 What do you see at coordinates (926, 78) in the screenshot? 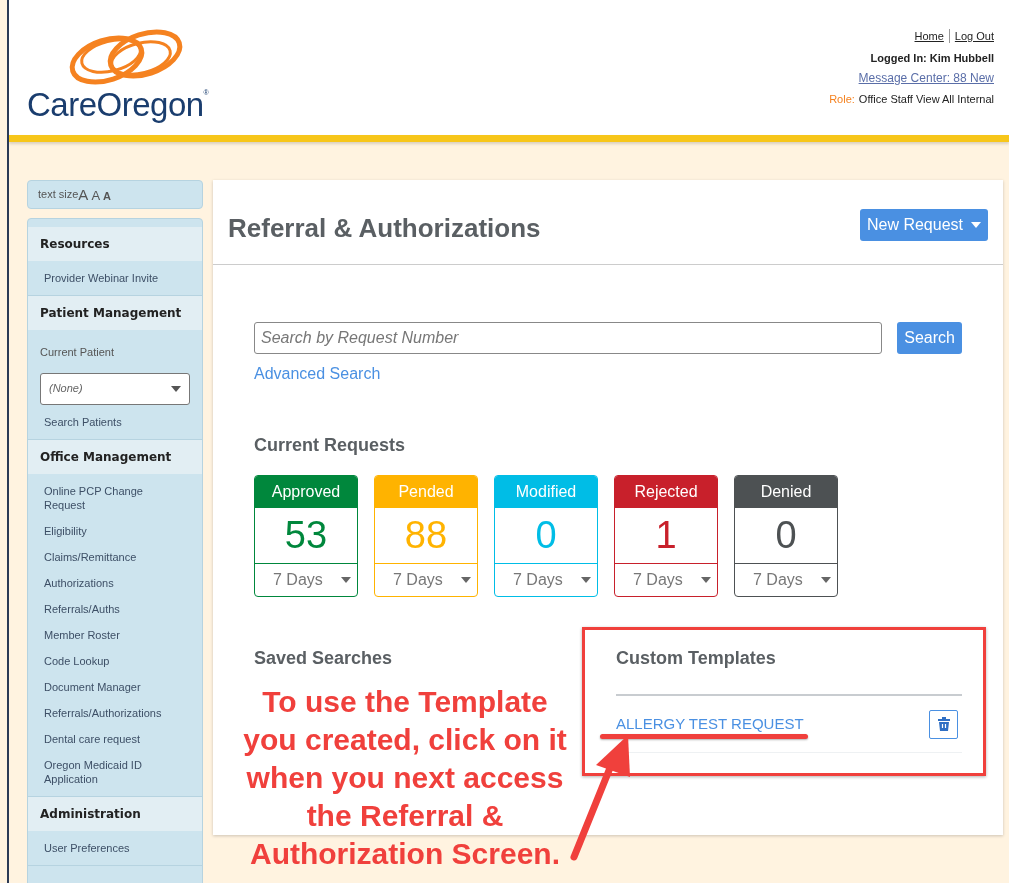
I see `message-center-link: Message Center: 88 New` at bounding box center [926, 78].